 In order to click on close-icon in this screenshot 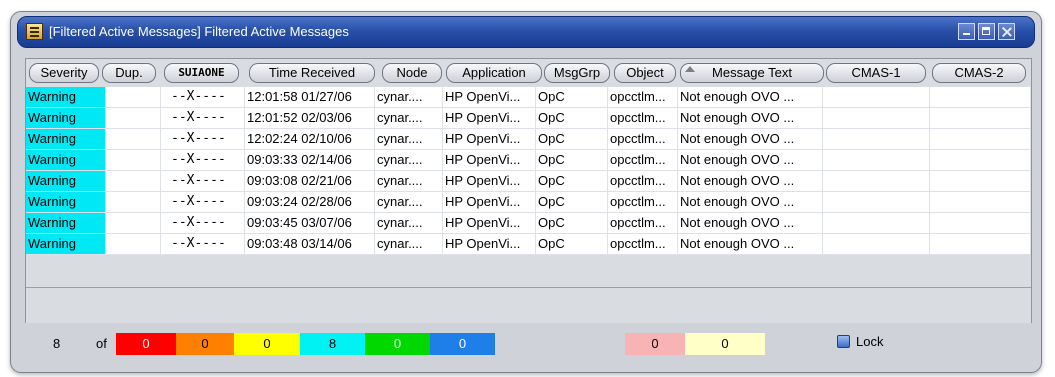, I will do `click(1006, 31)`.